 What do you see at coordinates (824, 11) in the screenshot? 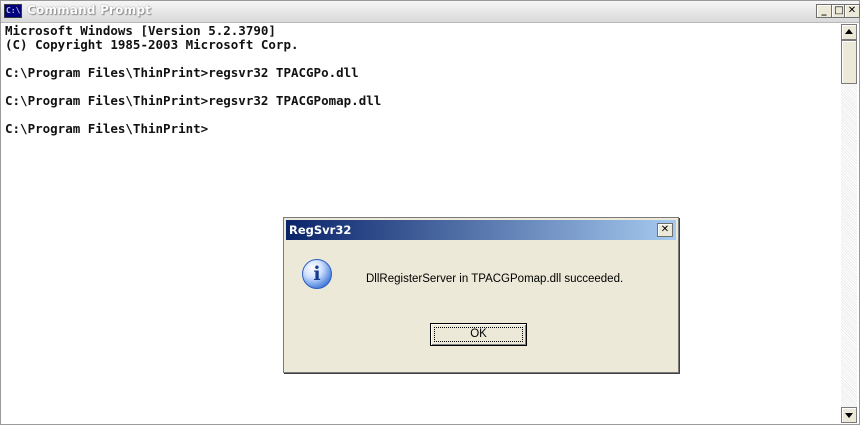
I see `minimize-button: _` at bounding box center [824, 11].